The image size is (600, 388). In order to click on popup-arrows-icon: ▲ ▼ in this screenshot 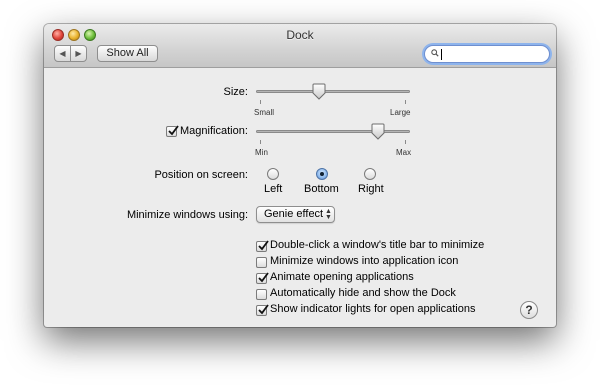, I will do `click(328, 214)`.